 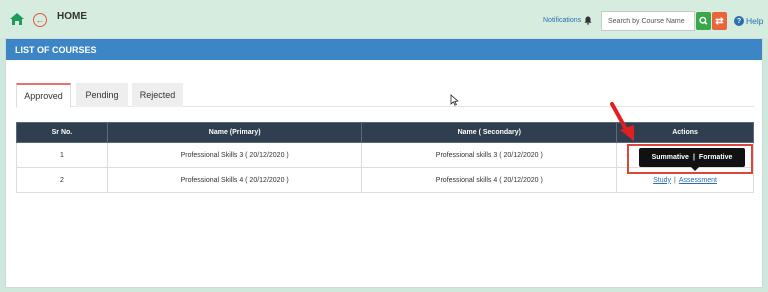 I want to click on mouse-cursor-icon, so click(x=454, y=100).